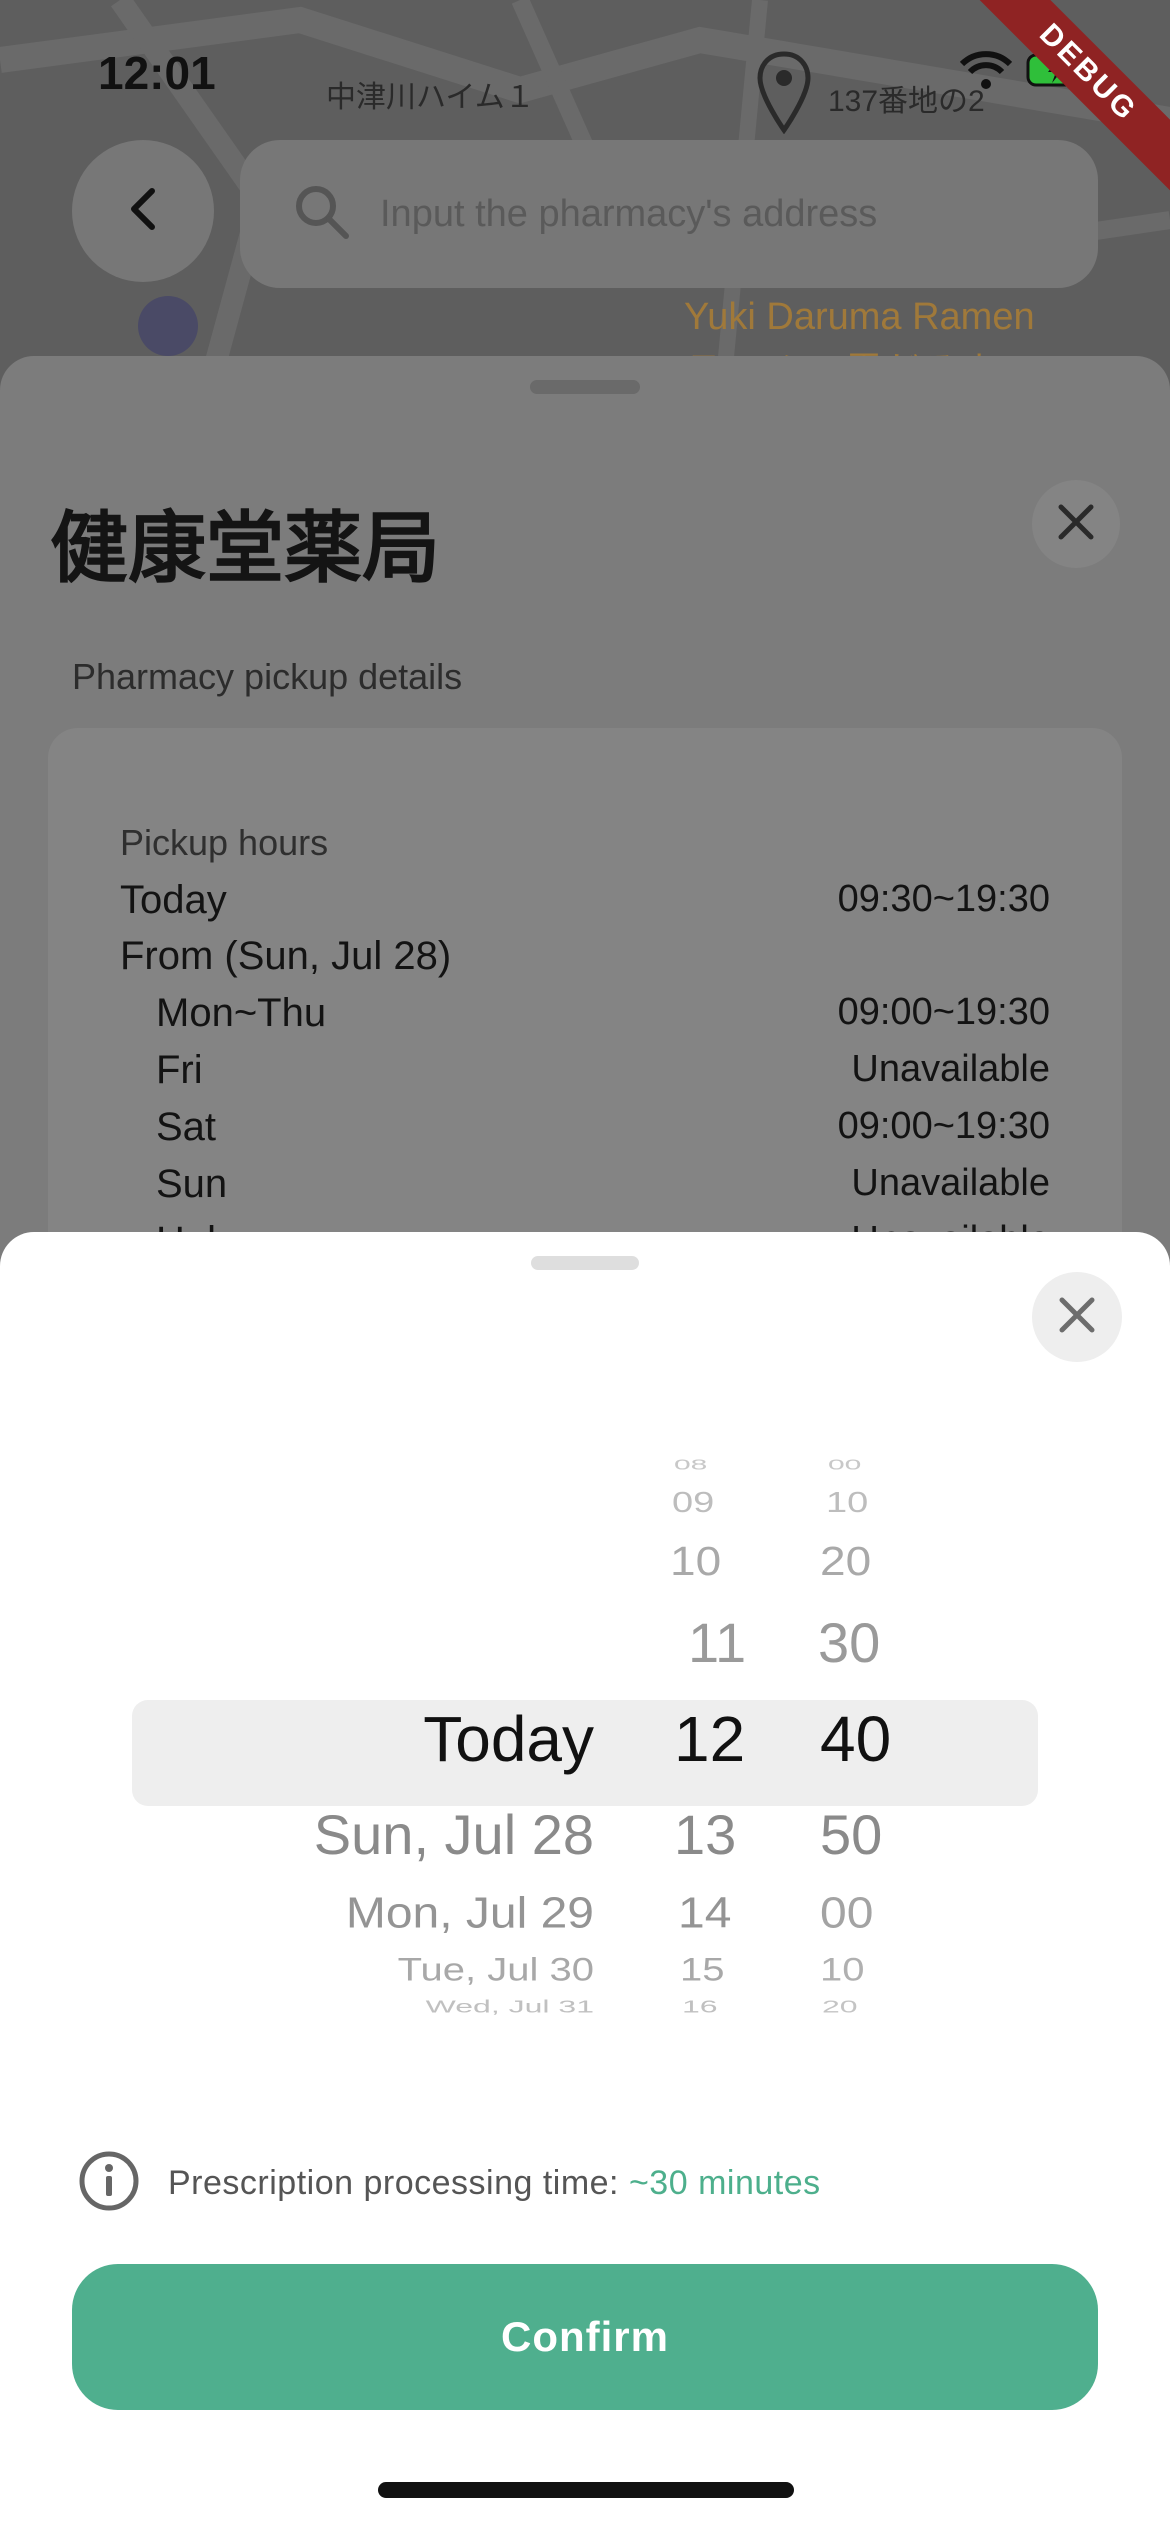 The image size is (1170, 2532). What do you see at coordinates (470, 1914) in the screenshot?
I see `date-option: Mon, Jul 29` at bounding box center [470, 1914].